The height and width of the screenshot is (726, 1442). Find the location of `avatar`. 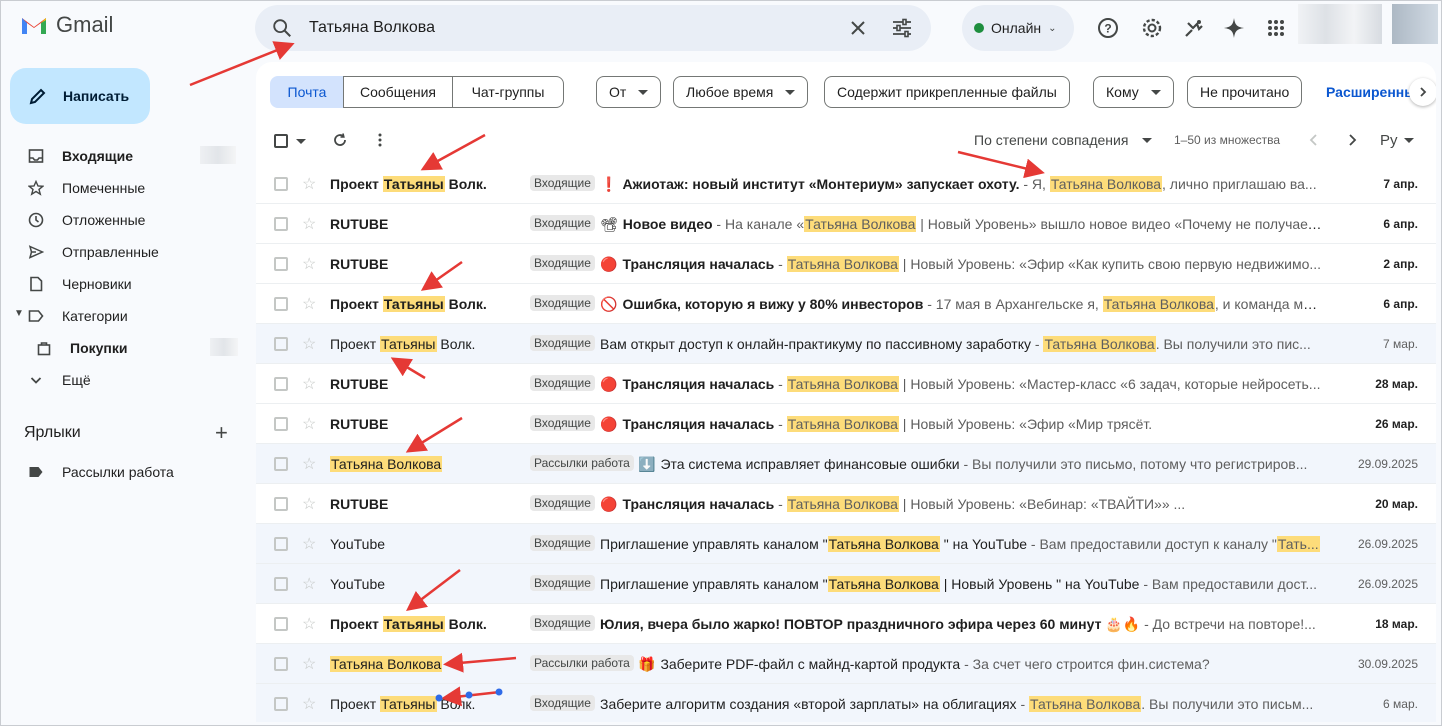

avatar is located at coordinates (1415, 24).